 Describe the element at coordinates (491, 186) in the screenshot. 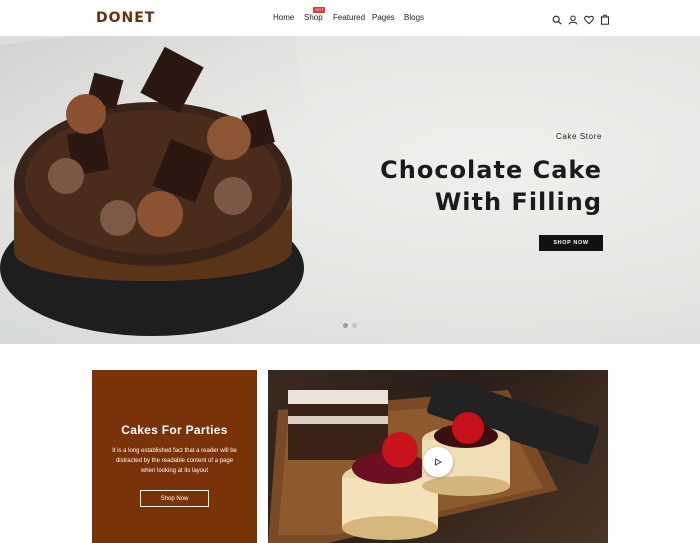

I see `hero-title: Chocolate Cake With Filling` at that location.